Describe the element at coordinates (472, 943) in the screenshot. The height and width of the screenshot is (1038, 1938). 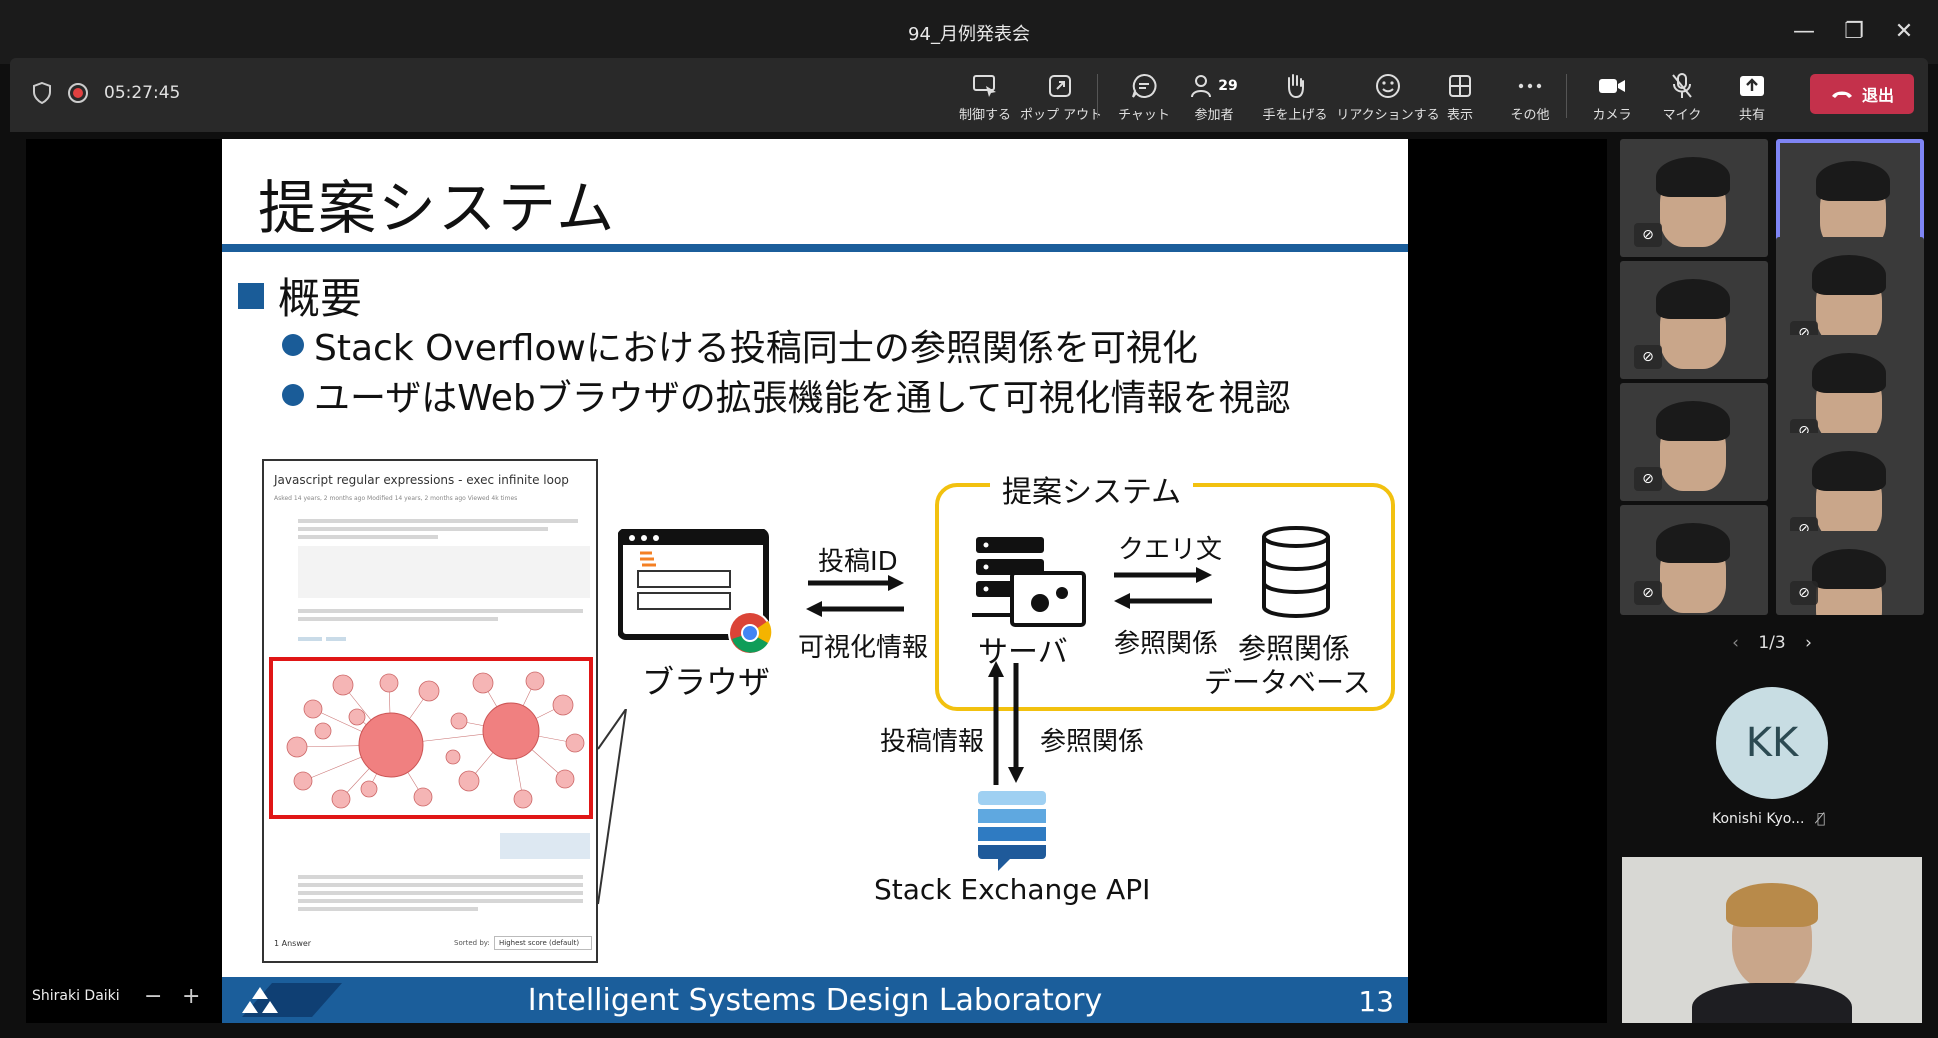
I see `sort-label: Sorted by:` at that location.